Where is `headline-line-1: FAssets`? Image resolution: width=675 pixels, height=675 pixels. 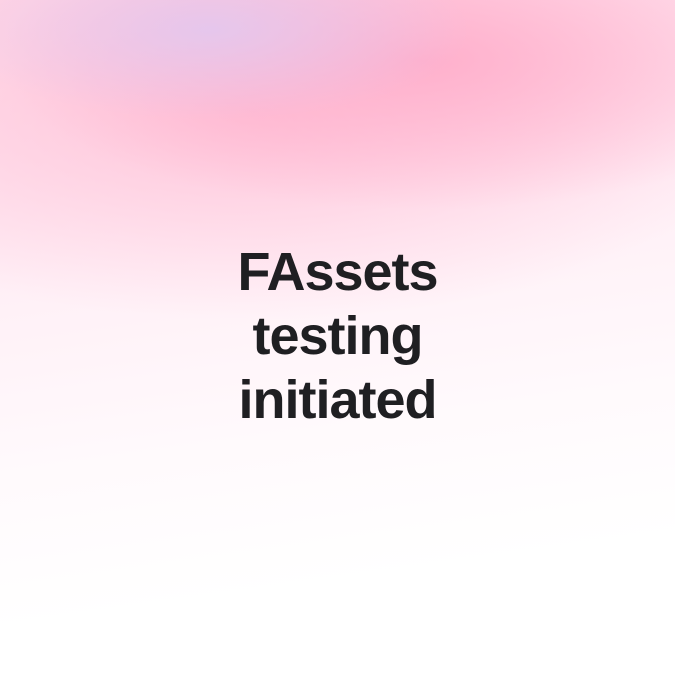
headline-line-1: FAssets is located at coordinates (337, 272).